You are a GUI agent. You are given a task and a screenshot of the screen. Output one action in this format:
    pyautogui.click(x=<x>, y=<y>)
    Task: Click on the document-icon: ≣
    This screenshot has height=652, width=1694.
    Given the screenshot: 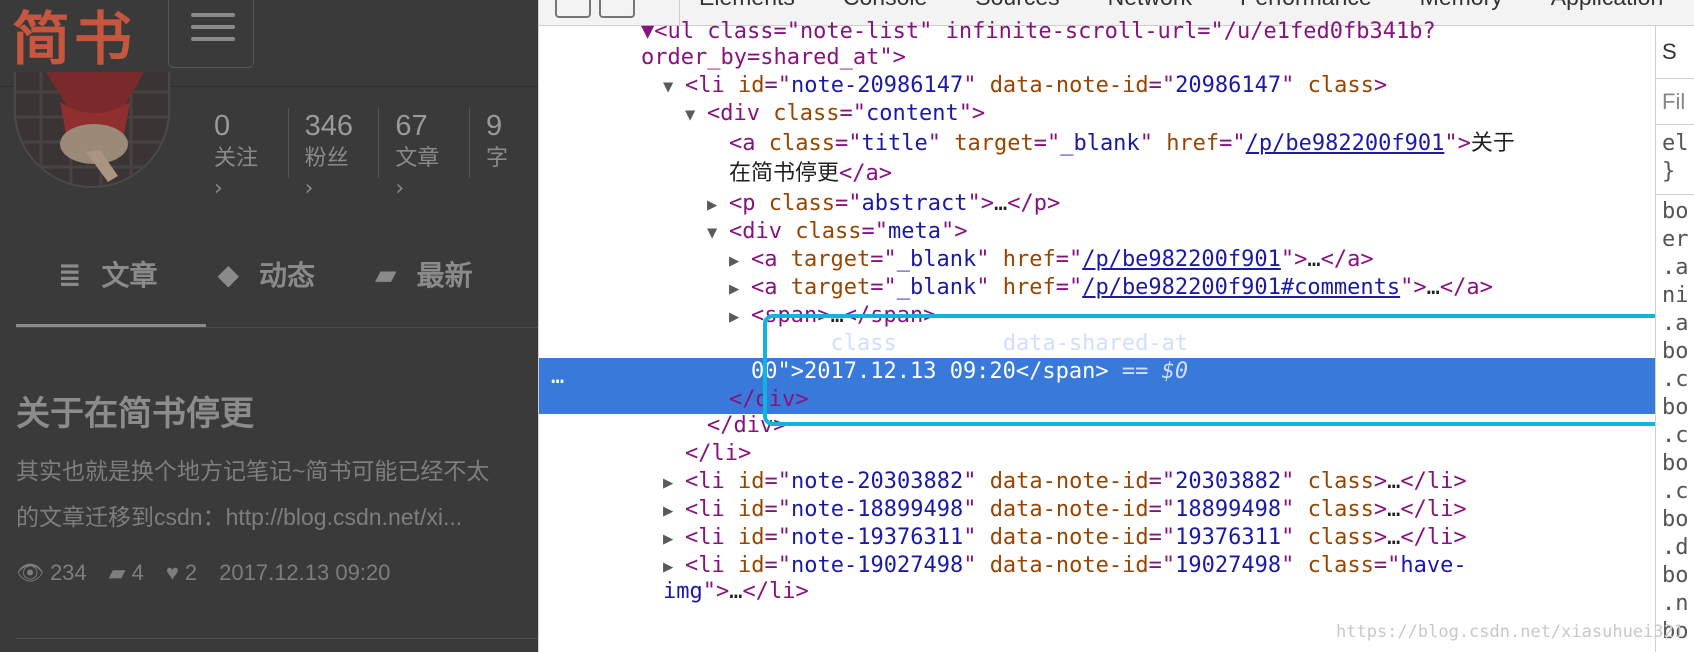 What is the action you would take?
    pyautogui.click(x=70, y=274)
    